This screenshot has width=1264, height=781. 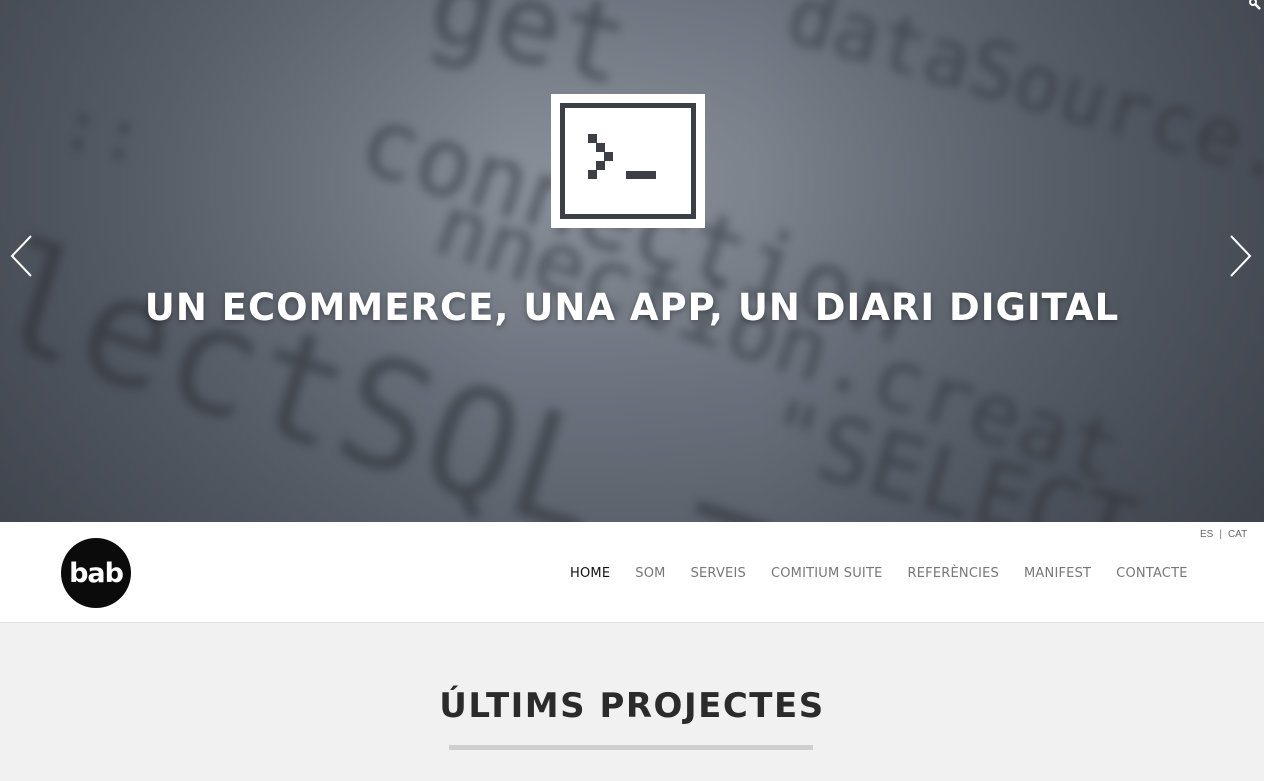 I want to click on nav-item-manifest: MANIFEST, so click(x=1057, y=573).